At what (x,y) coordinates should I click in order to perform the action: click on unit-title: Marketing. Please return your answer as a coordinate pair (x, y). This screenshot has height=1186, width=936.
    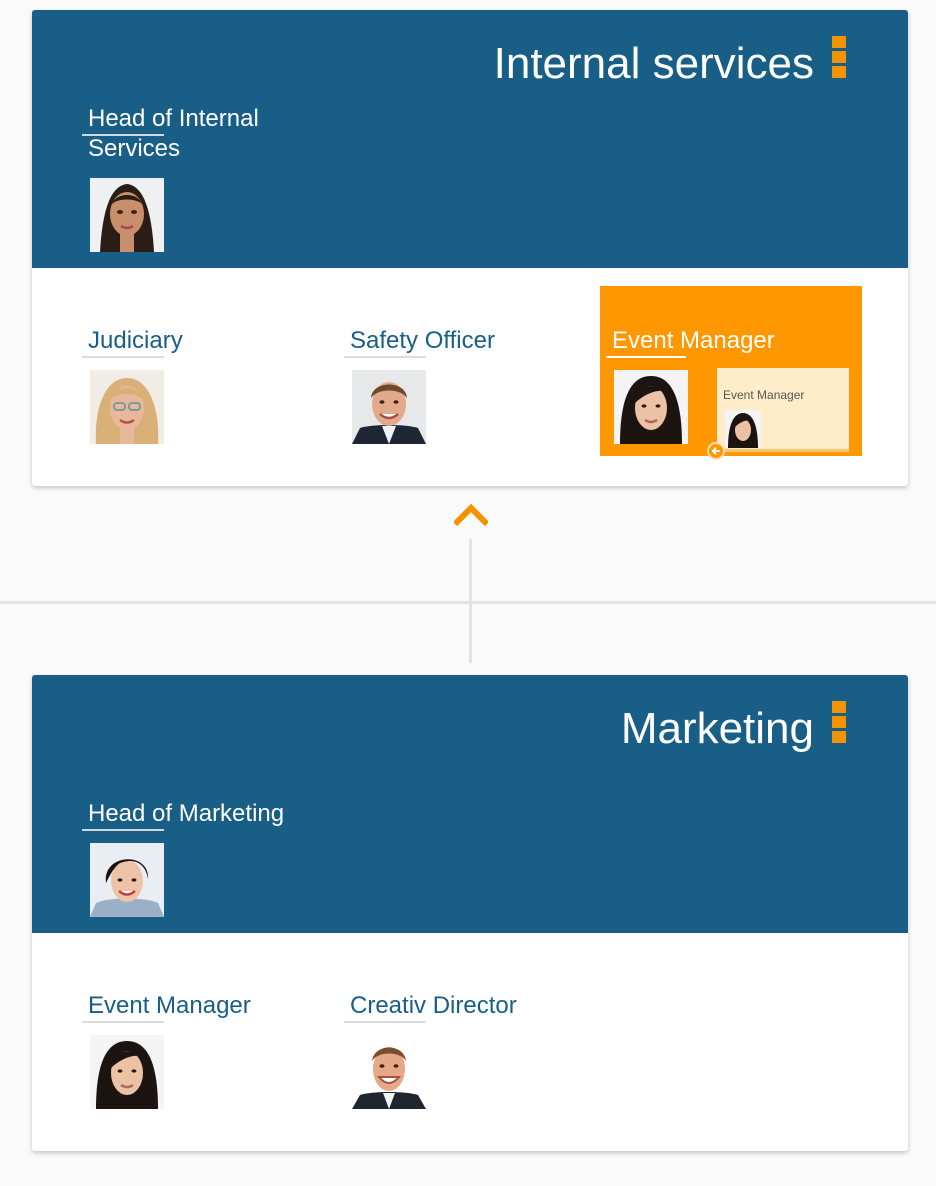
    Looking at the image, I should click on (717, 728).